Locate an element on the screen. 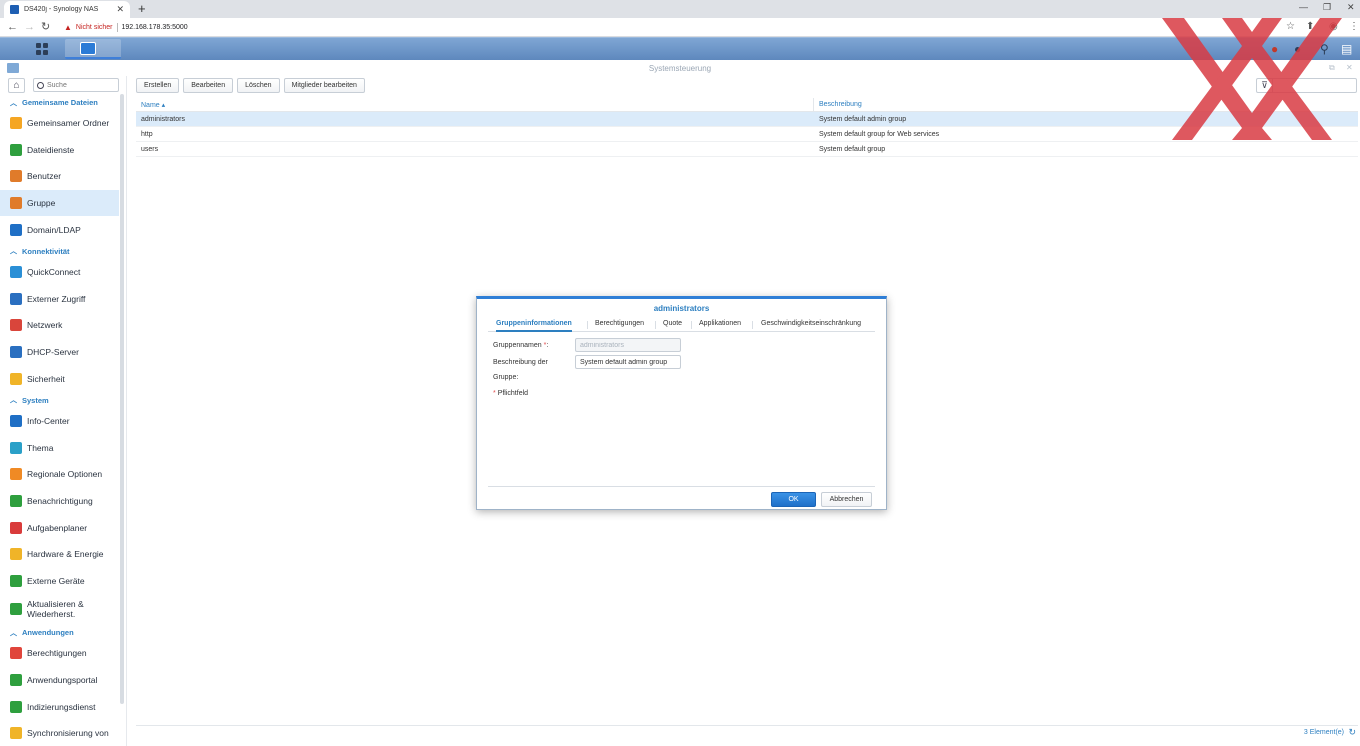 The image size is (1360, 746). quickconnect-icon is located at coordinates (16, 272).